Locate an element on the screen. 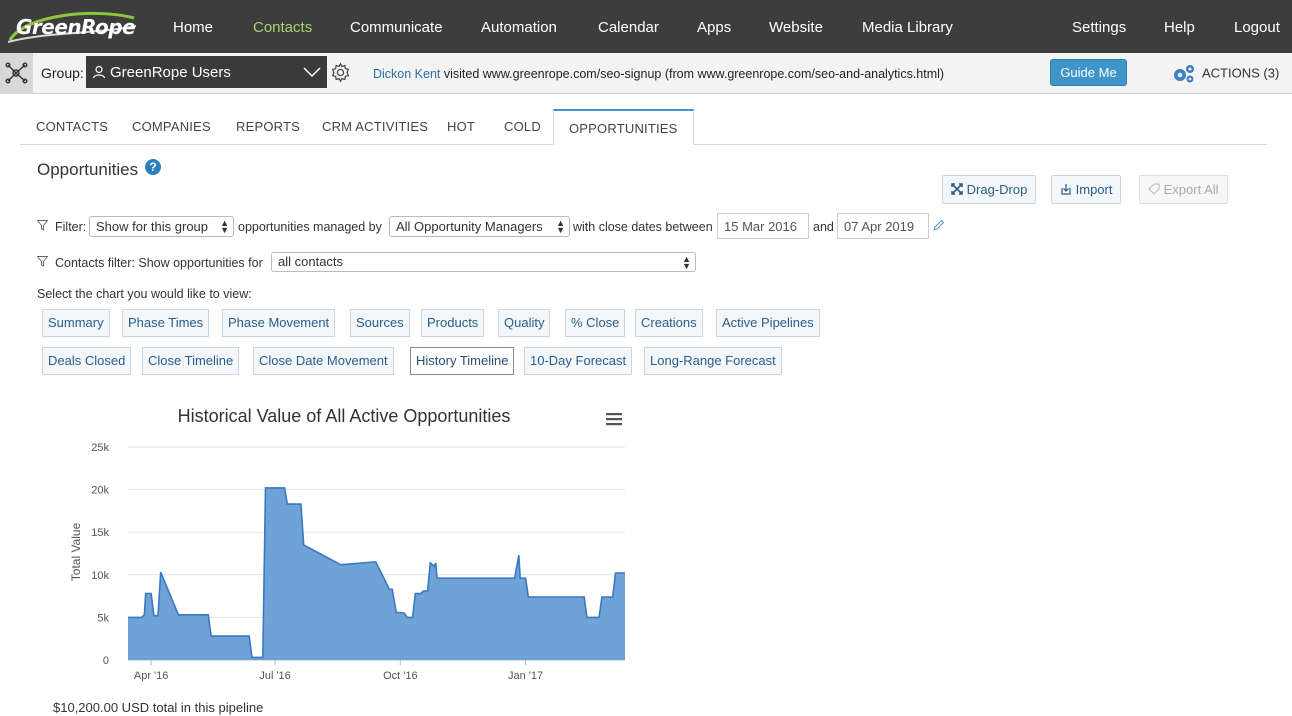 The image size is (1292, 716). y-axis-label: Total Value is located at coordinates (76, 551).